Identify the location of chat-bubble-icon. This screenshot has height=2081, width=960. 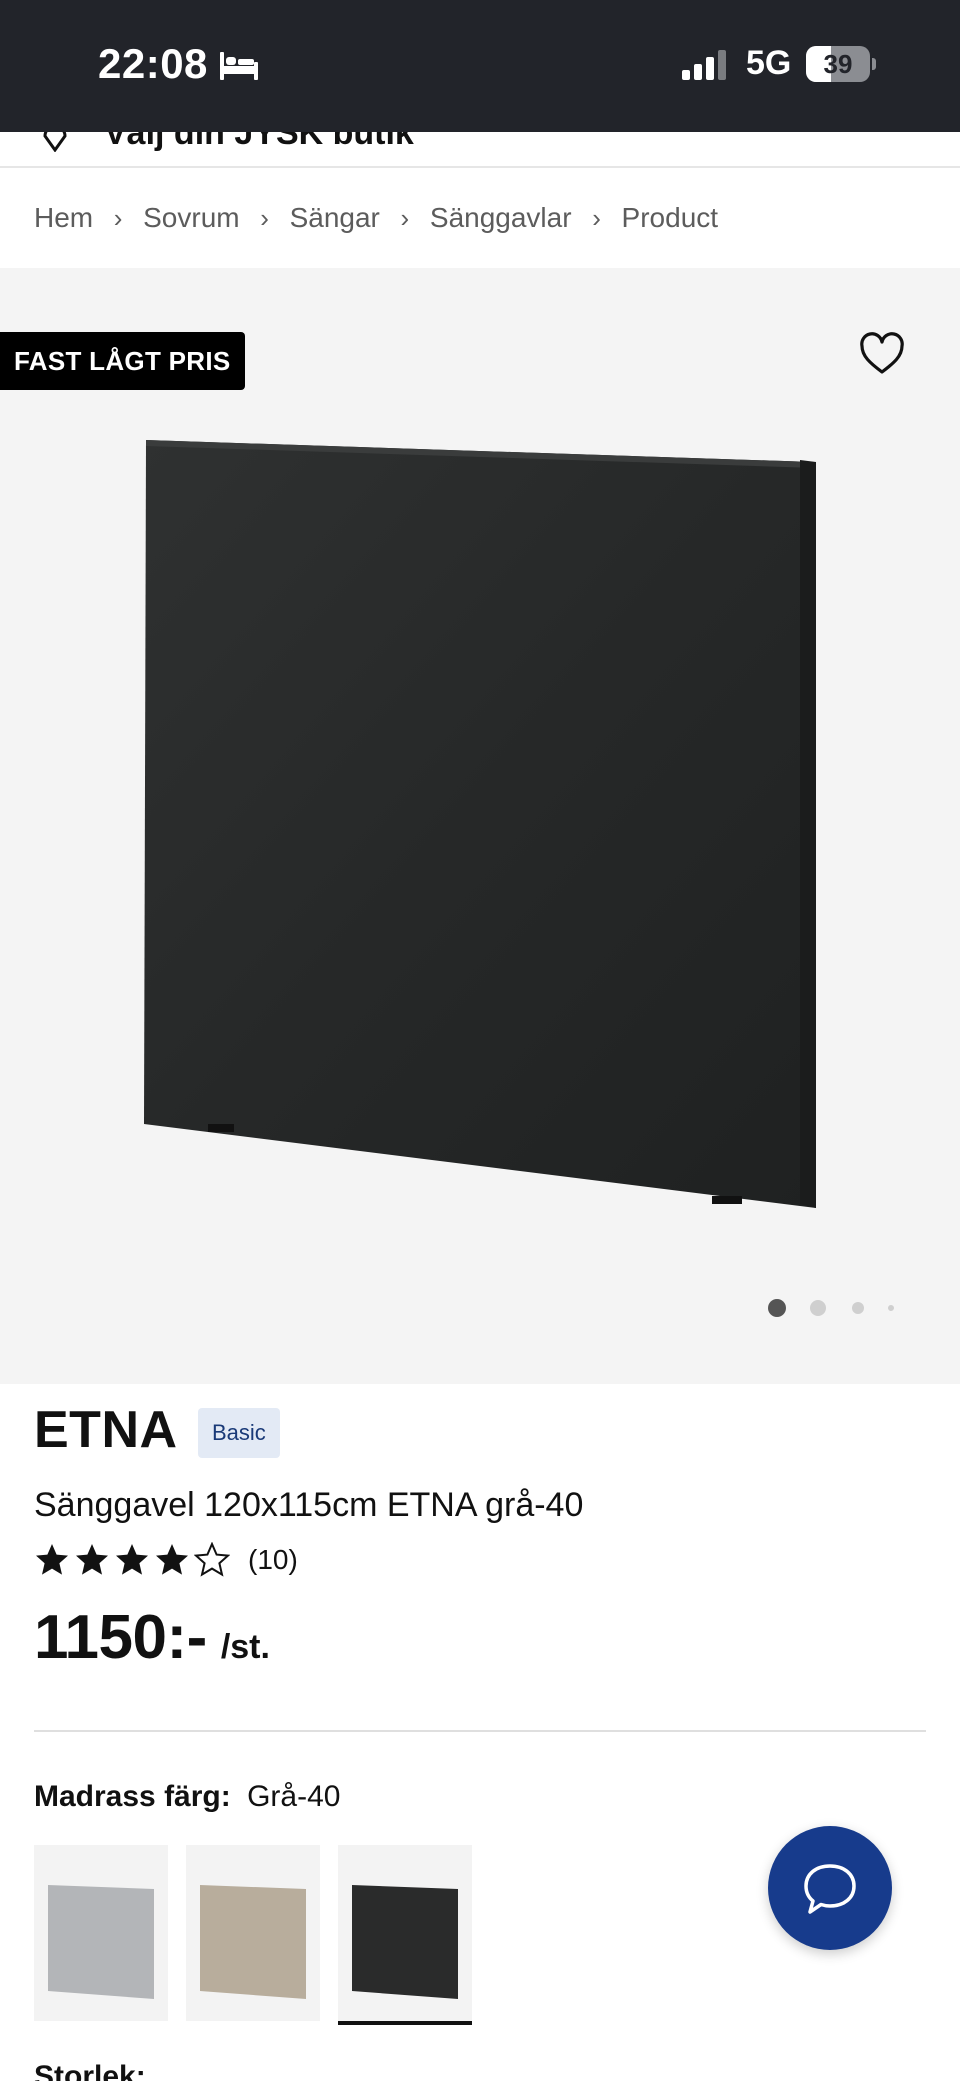
(830, 1889).